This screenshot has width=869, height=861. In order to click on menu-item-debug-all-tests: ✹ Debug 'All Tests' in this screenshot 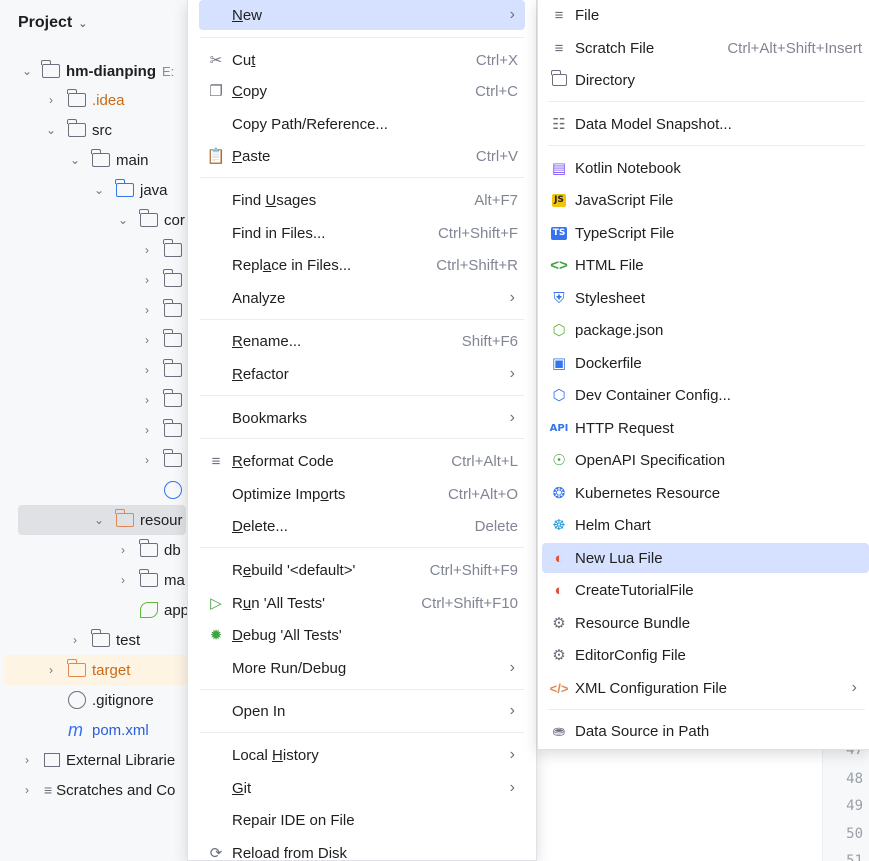, I will do `click(362, 635)`.